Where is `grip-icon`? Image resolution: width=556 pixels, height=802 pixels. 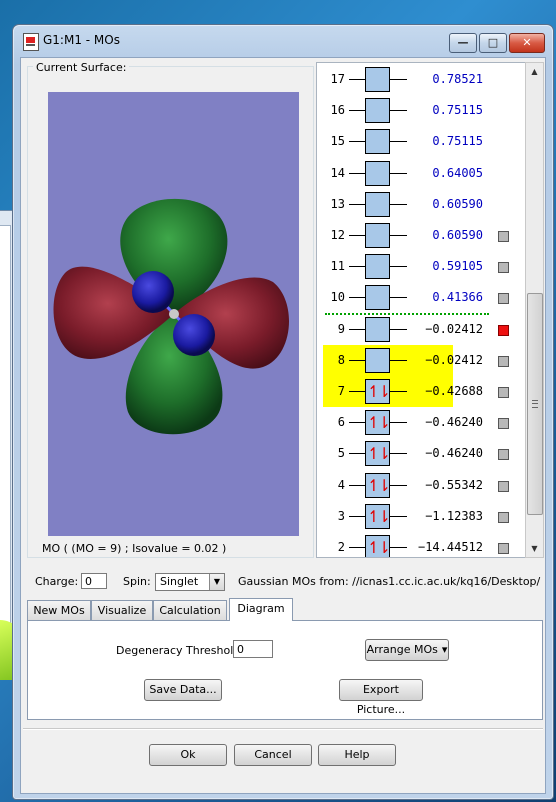
grip-icon is located at coordinates (535, 404).